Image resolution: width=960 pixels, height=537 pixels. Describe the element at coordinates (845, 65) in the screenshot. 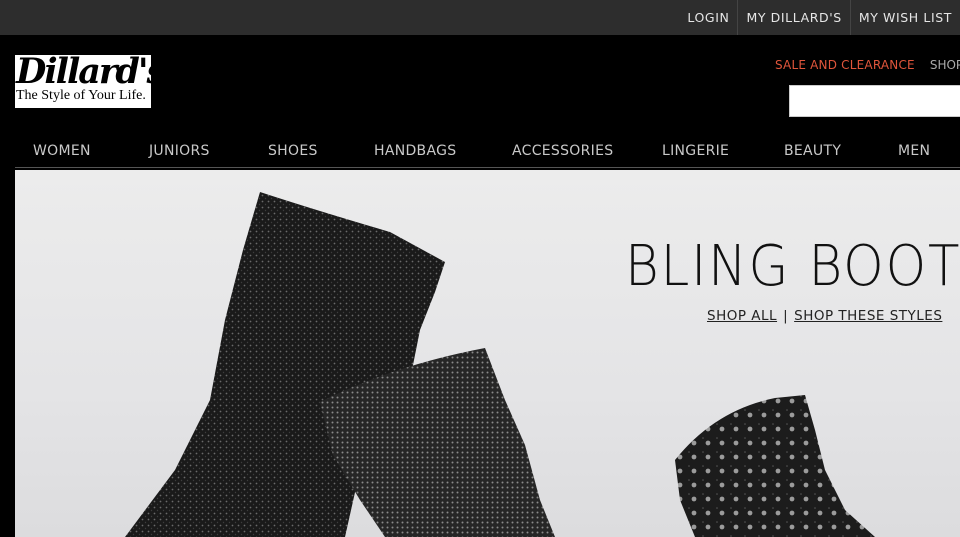

I see `sale-clearance-link: SALE AND CLEARANCE` at that location.